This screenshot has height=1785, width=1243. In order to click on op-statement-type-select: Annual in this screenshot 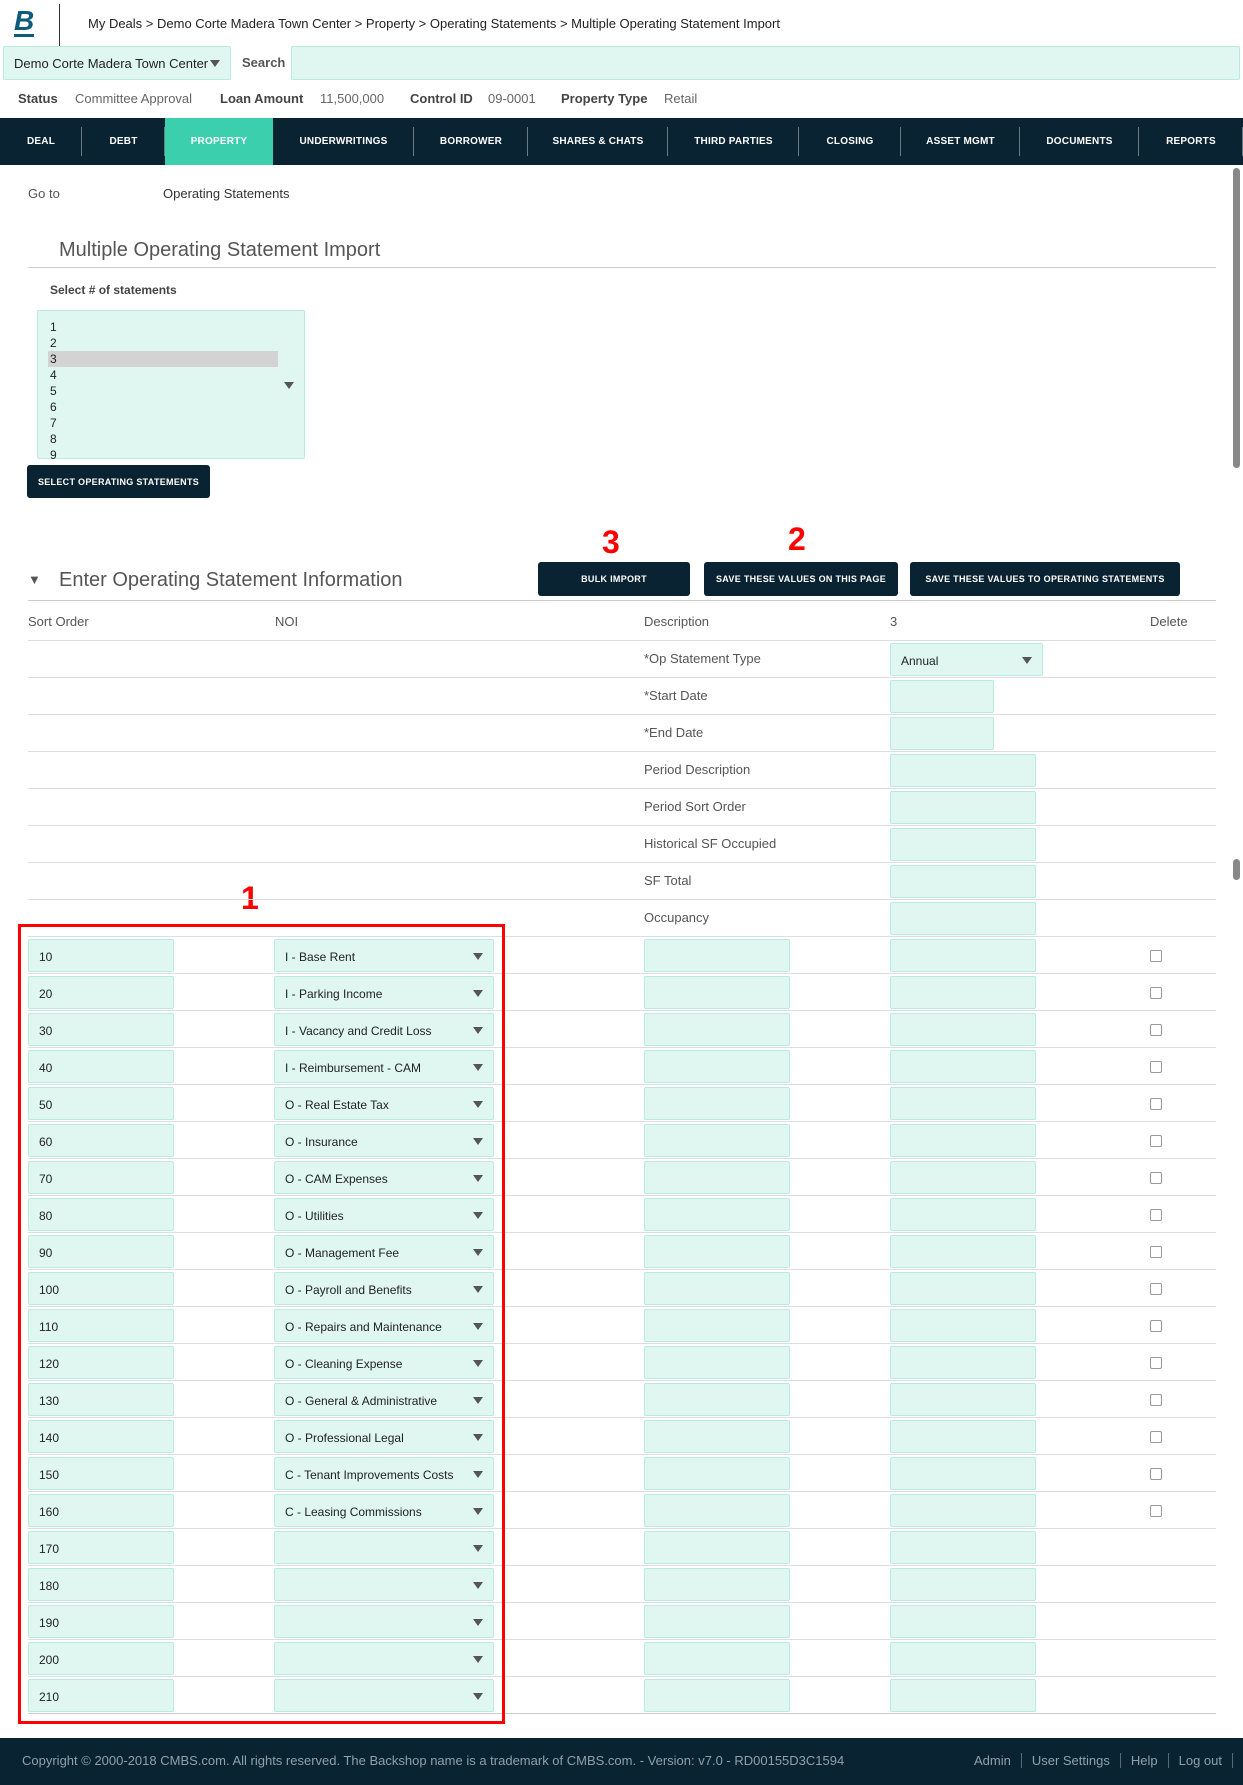, I will do `click(966, 659)`.